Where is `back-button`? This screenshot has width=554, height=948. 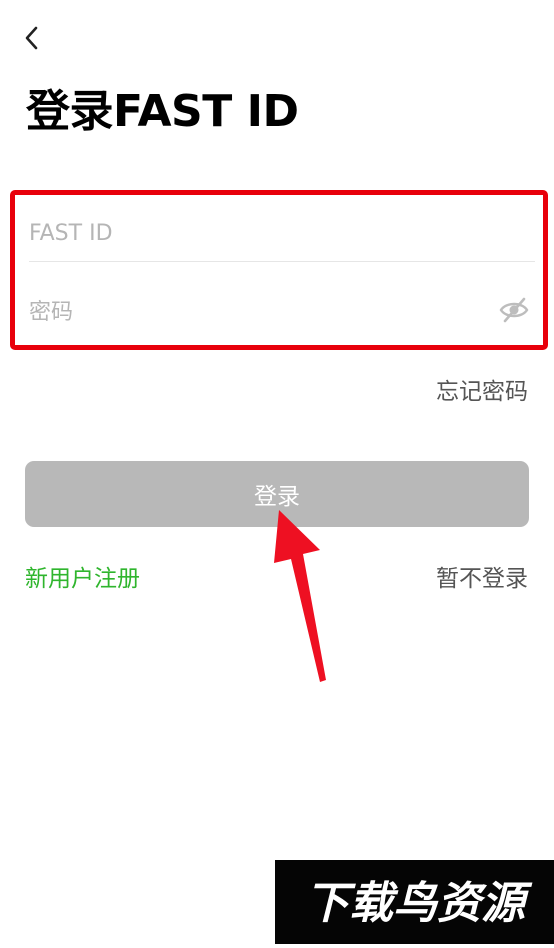
back-button is located at coordinates (32, 38).